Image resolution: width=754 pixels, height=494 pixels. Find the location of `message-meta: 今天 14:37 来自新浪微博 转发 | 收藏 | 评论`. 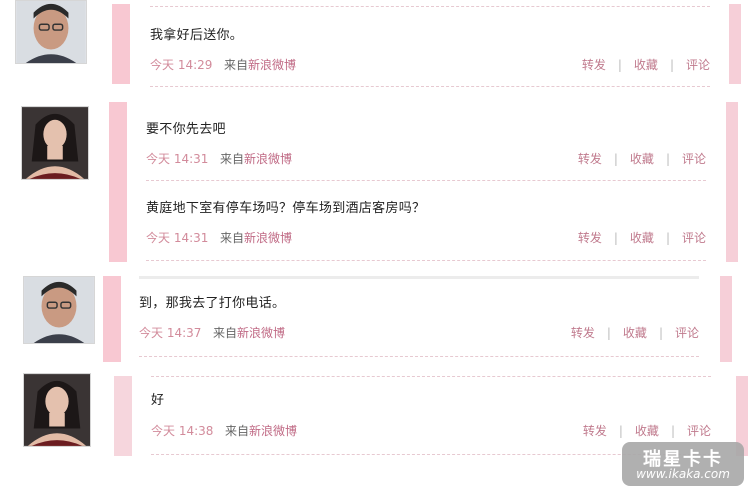

message-meta: 今天 14:37 来自新浪微博 转发 | 收藏 | 评论 is located at coordinates (419, 333).